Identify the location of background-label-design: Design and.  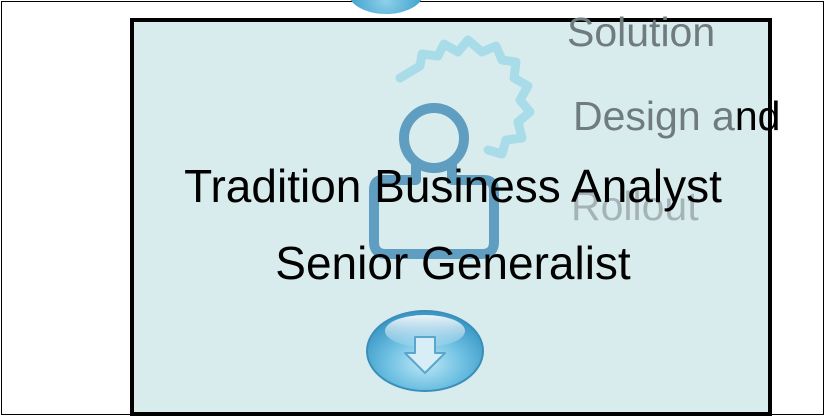
(676, 116).